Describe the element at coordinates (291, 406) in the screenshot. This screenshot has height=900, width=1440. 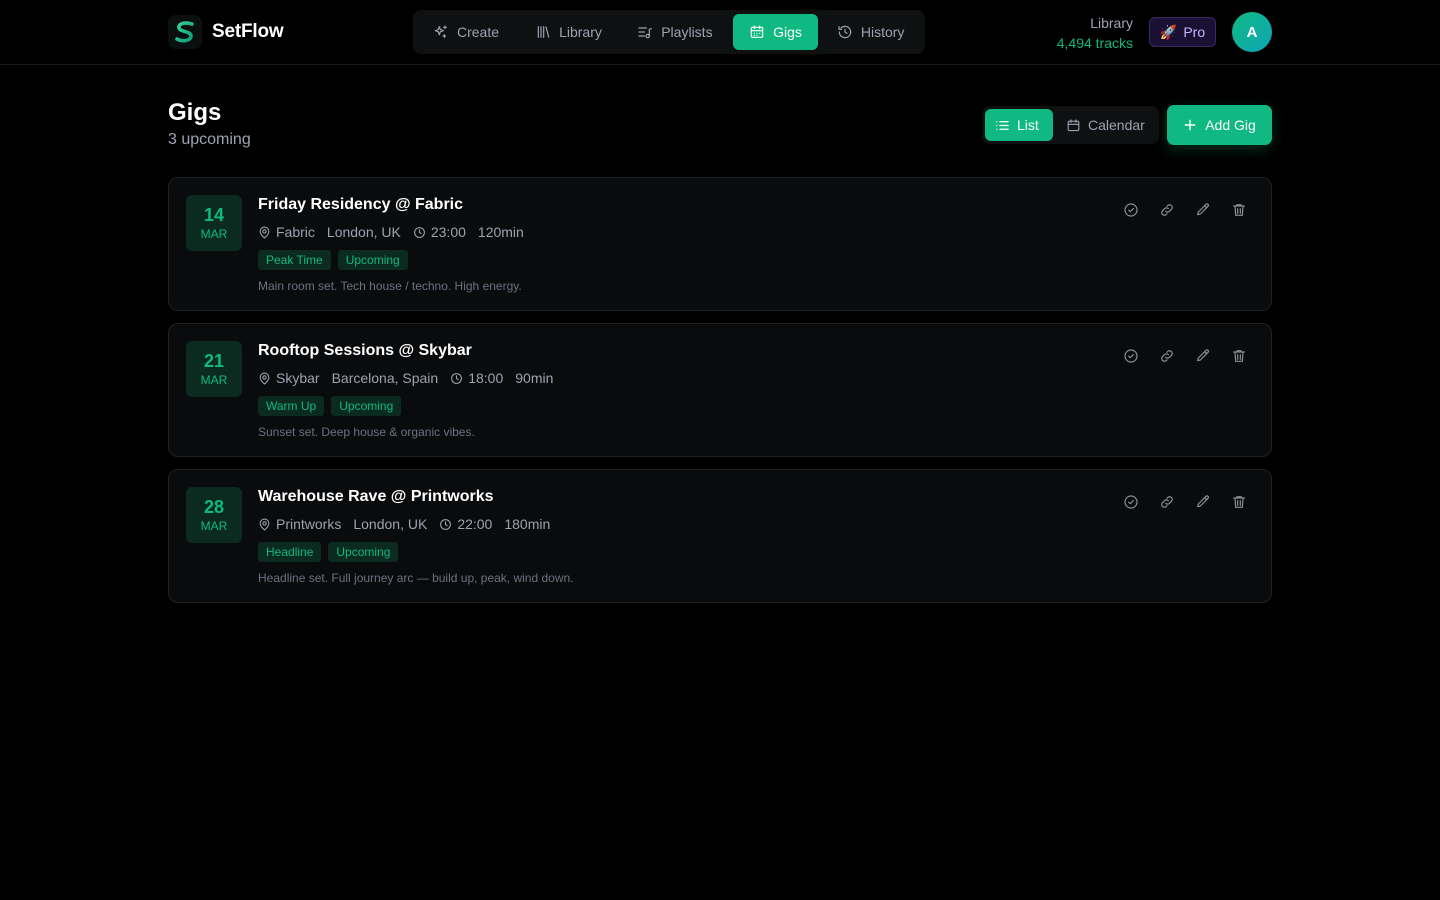
I see `gig-tag: Warm Up` at that location.